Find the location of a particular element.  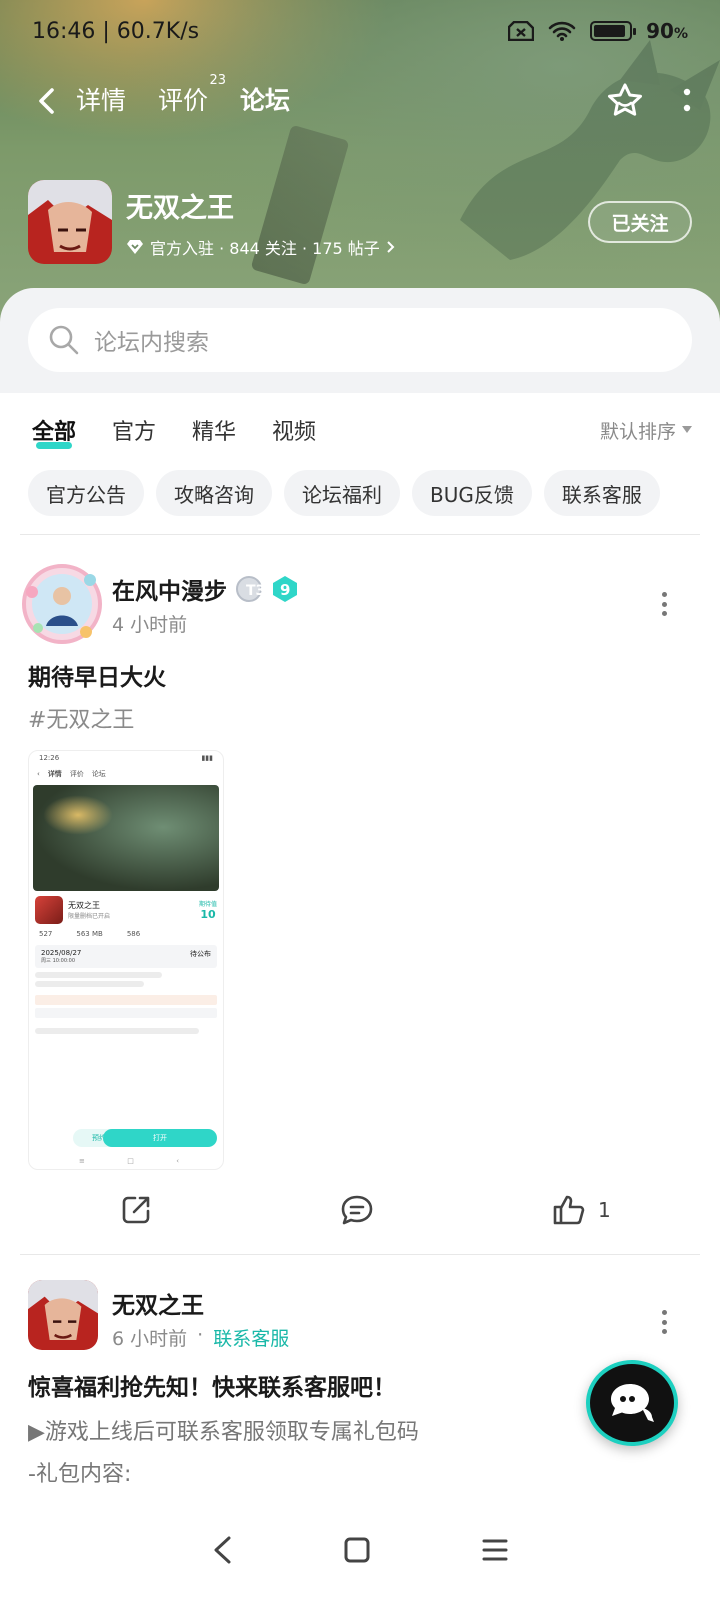

battery-icon is located at coordinates (613, 31).